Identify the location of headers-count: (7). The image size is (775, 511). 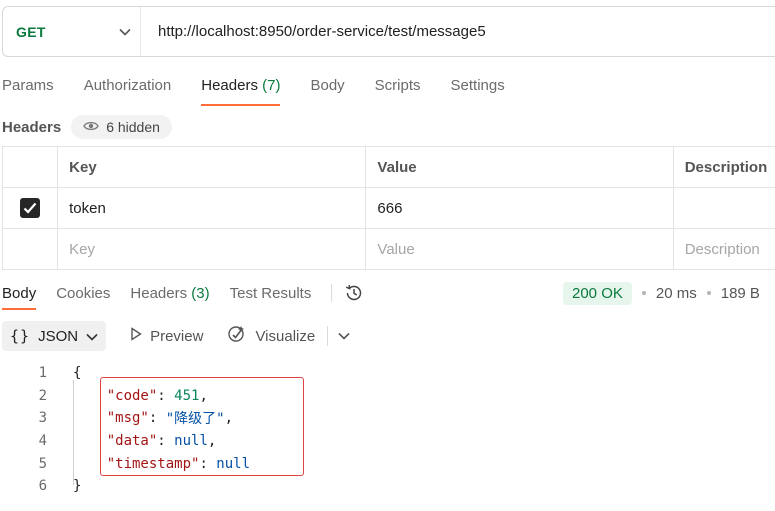
(271, 85).